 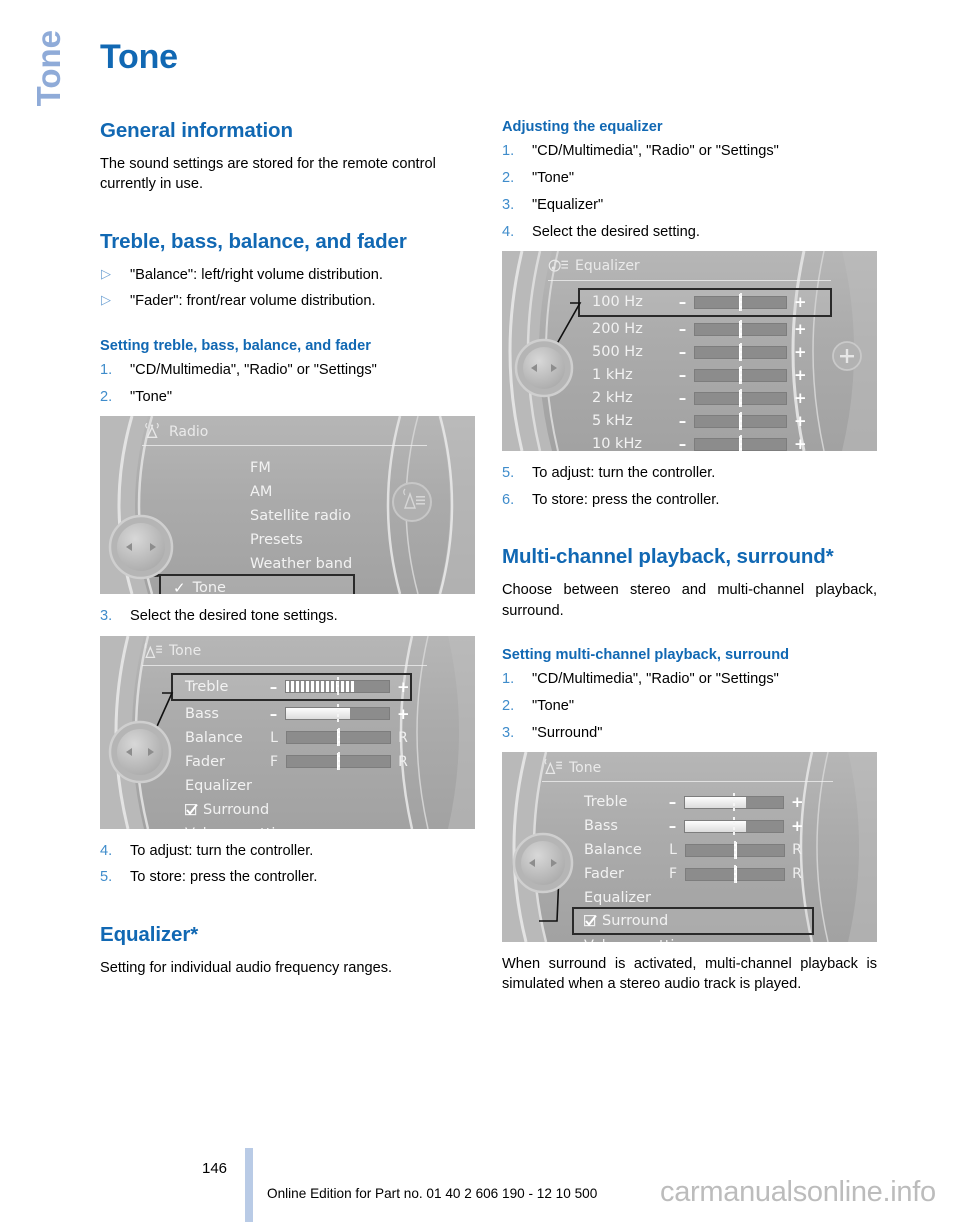 What do you see at coordinates (668, 557) in the screenshot?
I see `heading-multichannel: Multi-channel playback, surround*` at bounding box center [668, 557].